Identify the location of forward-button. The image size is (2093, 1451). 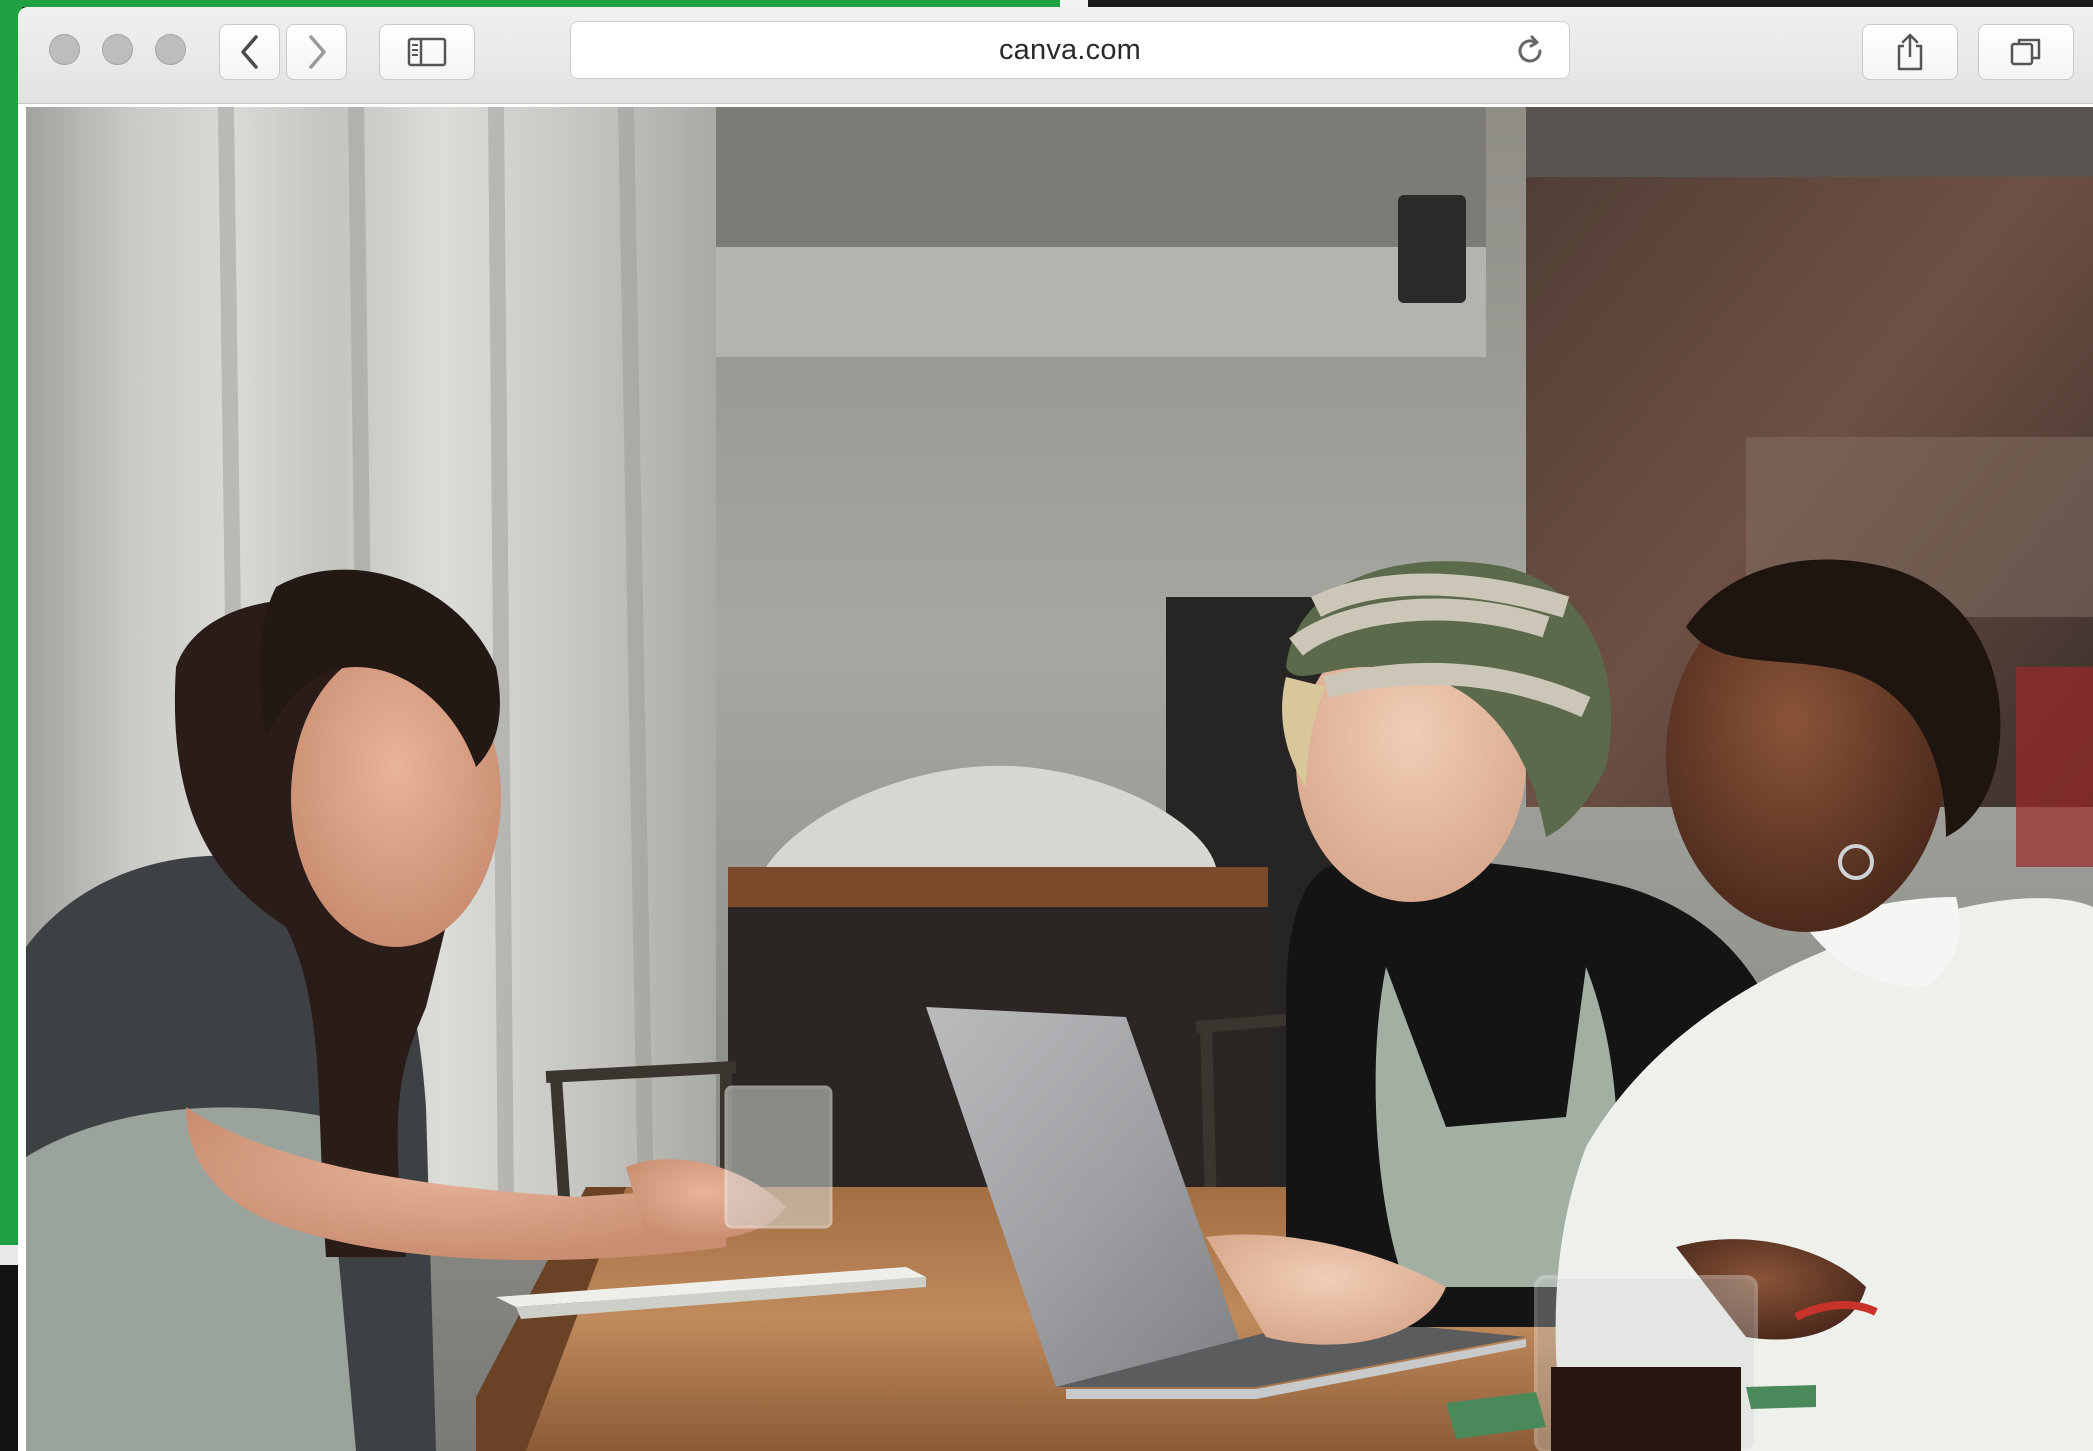
(316, 52).